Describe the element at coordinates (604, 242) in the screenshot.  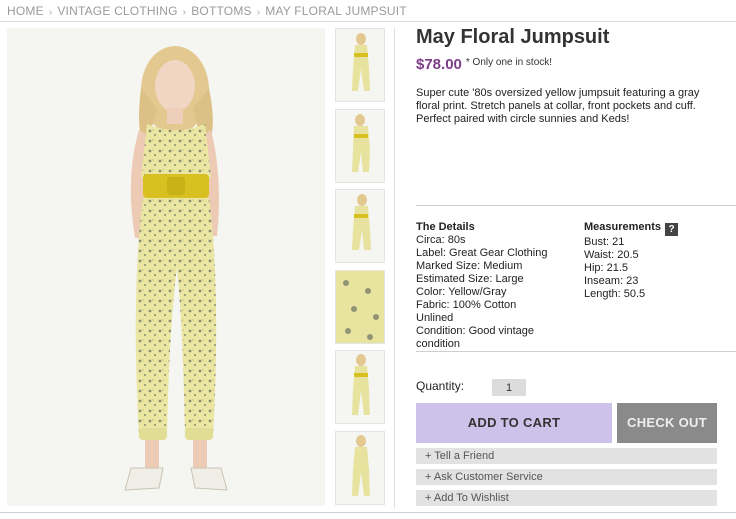
I see `measurement-line: Bust: 21` at that location.